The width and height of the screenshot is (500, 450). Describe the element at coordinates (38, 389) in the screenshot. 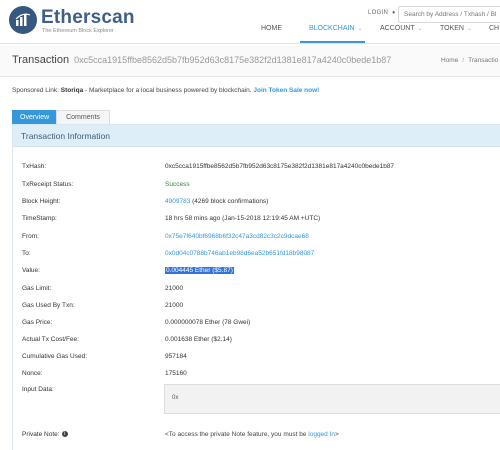

I see `input-data-label: Input Data:` at that location.